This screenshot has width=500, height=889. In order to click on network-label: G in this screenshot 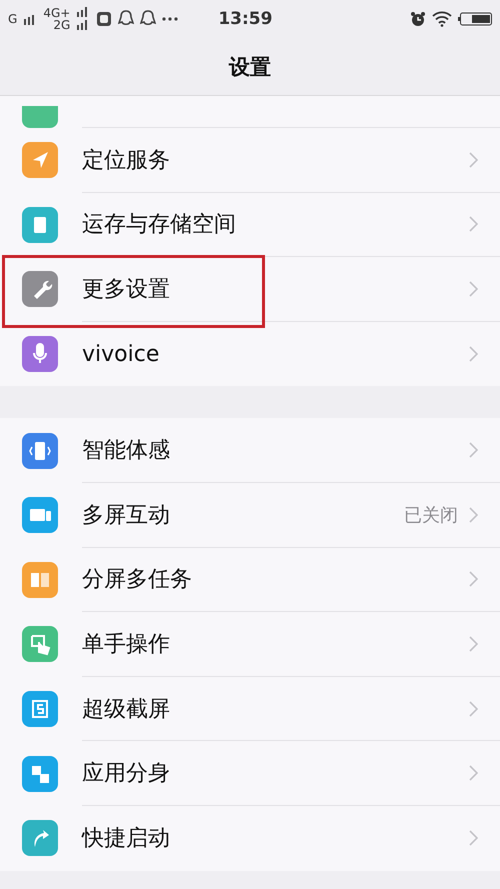, I will do `click(13, 19)`.